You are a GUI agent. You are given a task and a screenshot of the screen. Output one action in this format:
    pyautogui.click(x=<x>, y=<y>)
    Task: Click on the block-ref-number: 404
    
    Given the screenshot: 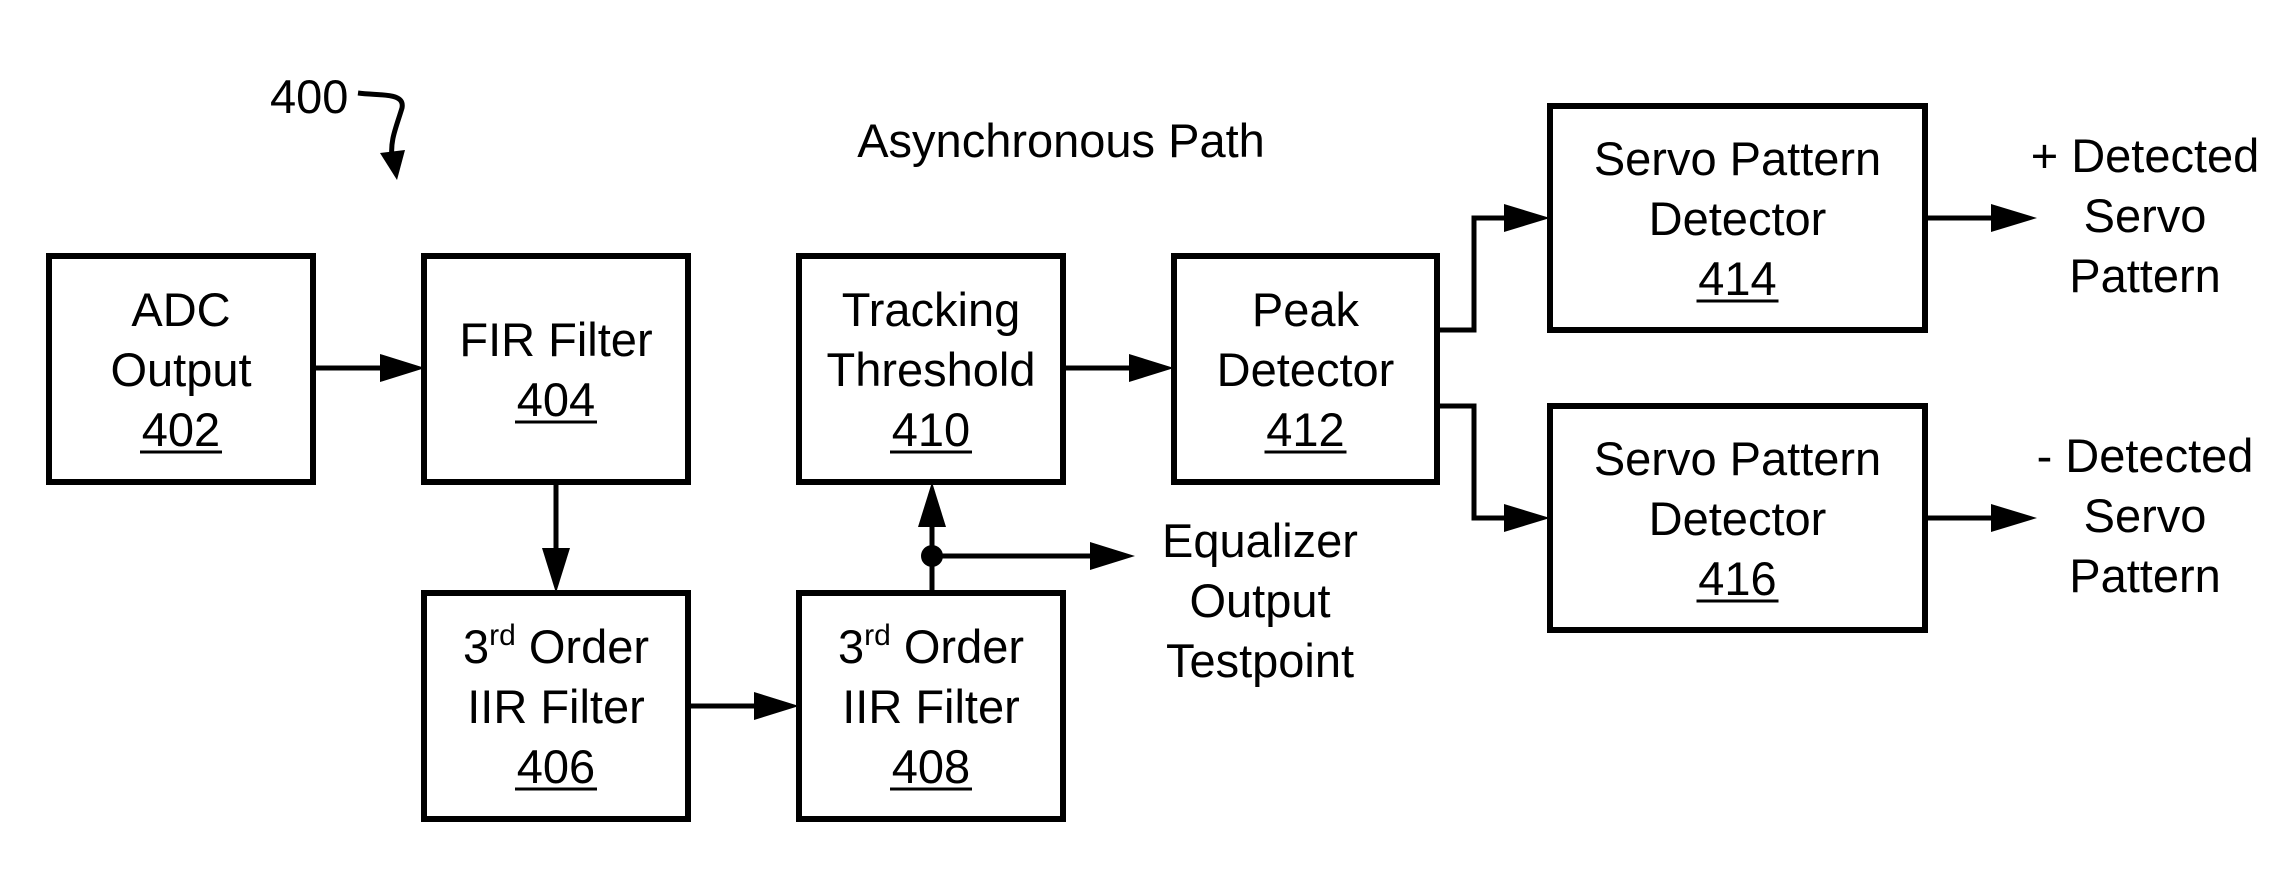 What is the action you would take?
    pyautogui.click(x=556, y=399)
    